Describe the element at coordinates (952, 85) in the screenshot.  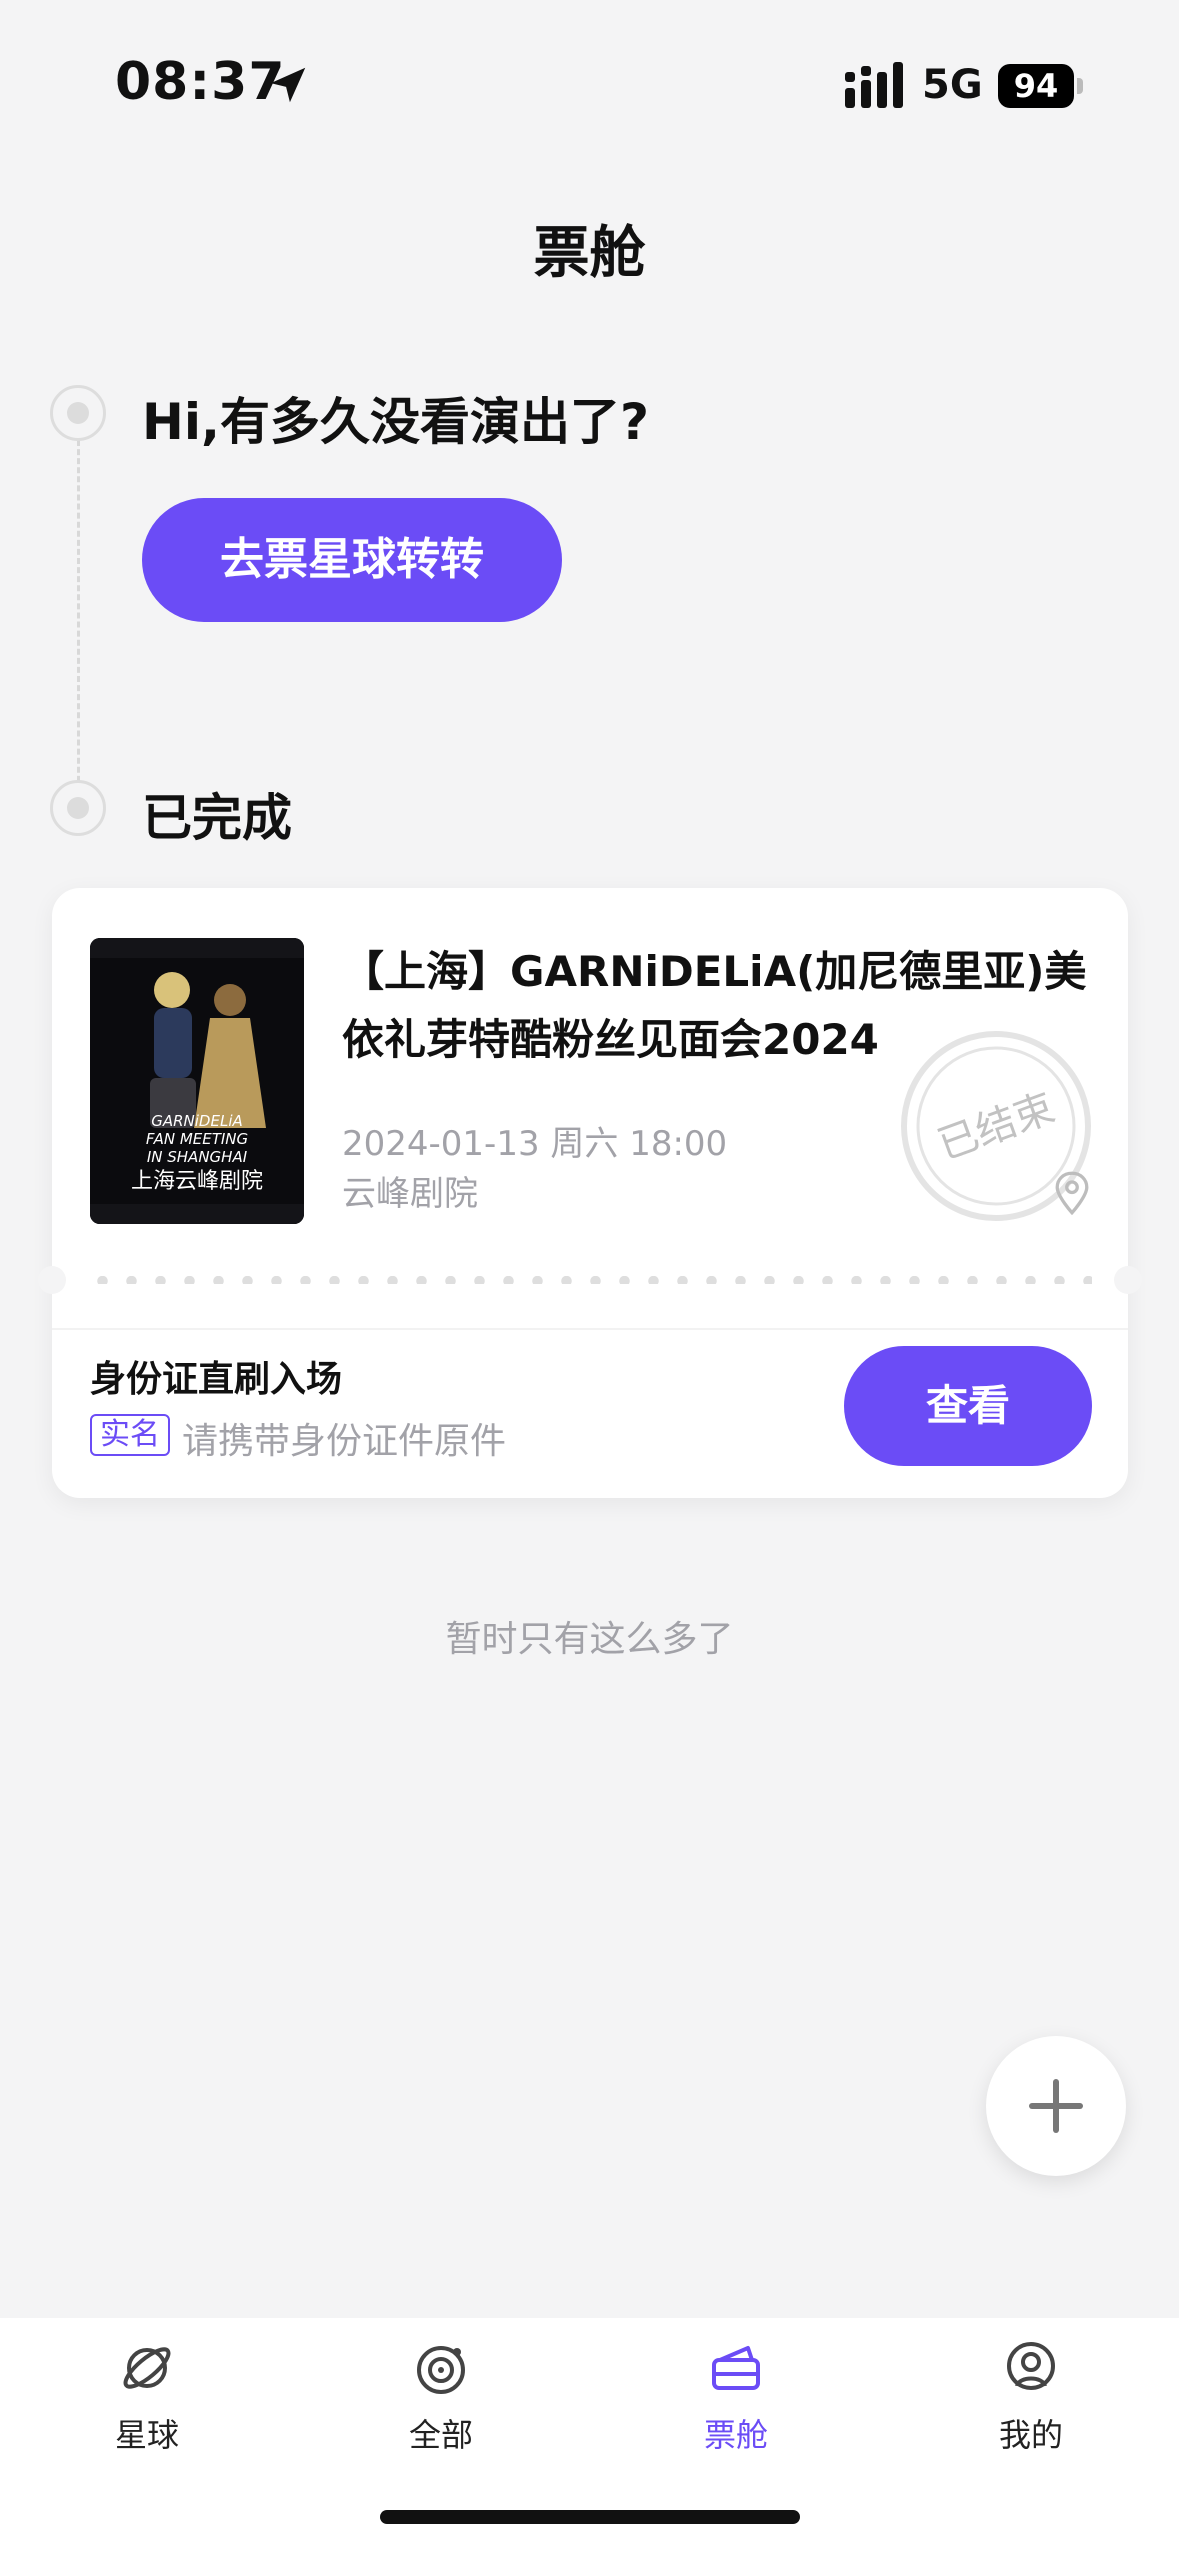
I see `network-type: 5G` at that location.